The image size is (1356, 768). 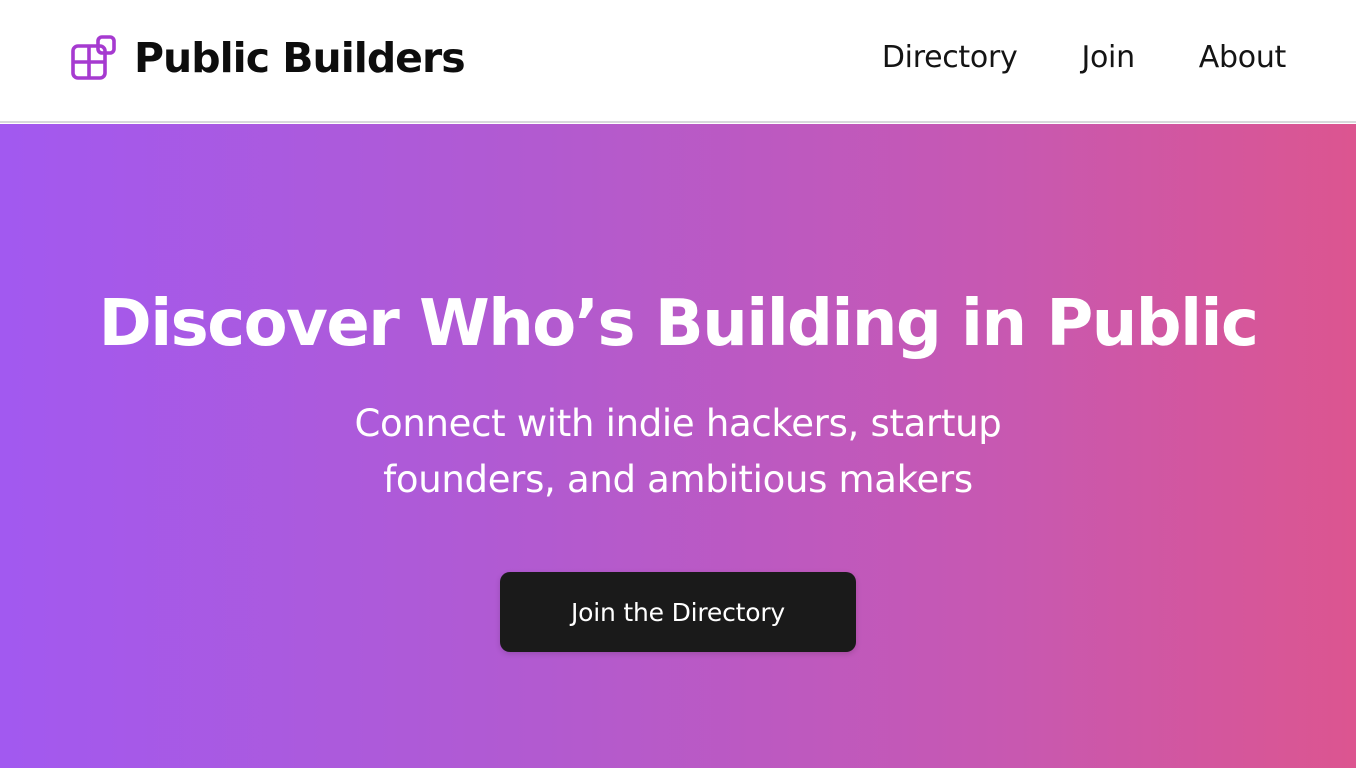 What do you see at coordinates (93, 57) in the screenshot?
I see `blocks-icon` at bounding box center [93, 57].